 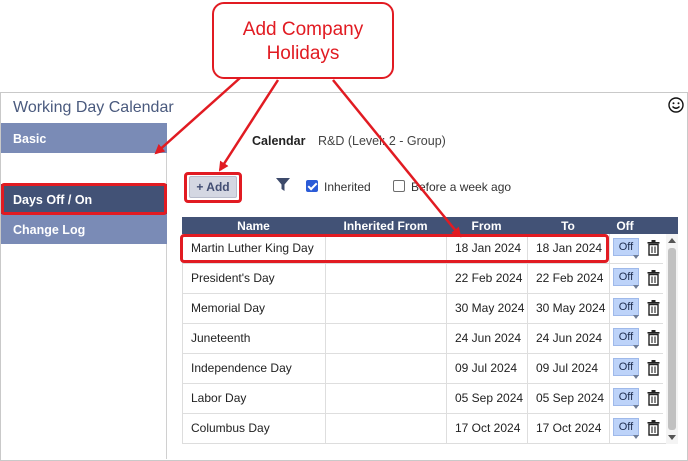 What do you see at coordinates (84, 138) in the screenshot?
I see `sidebar-item-basic: Basic` at bounding box center [84, 138].